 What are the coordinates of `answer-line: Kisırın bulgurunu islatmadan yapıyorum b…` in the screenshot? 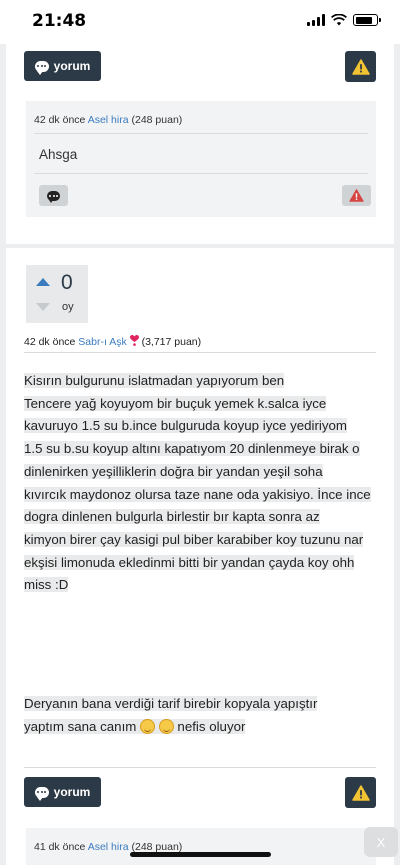 It's located at (154, 380).